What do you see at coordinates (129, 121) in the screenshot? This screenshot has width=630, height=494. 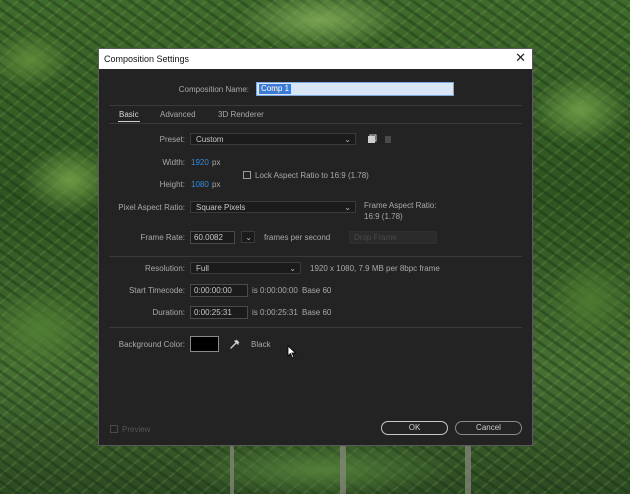 I see `tab-basic-underline` at bounding box center [129, 121].